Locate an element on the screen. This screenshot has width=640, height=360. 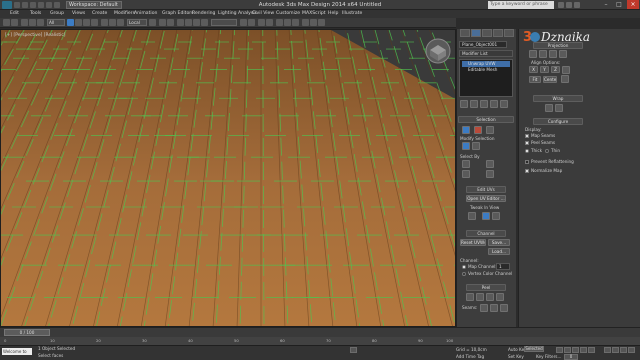
select-by-element-icon is located at coordinates (466, 164).